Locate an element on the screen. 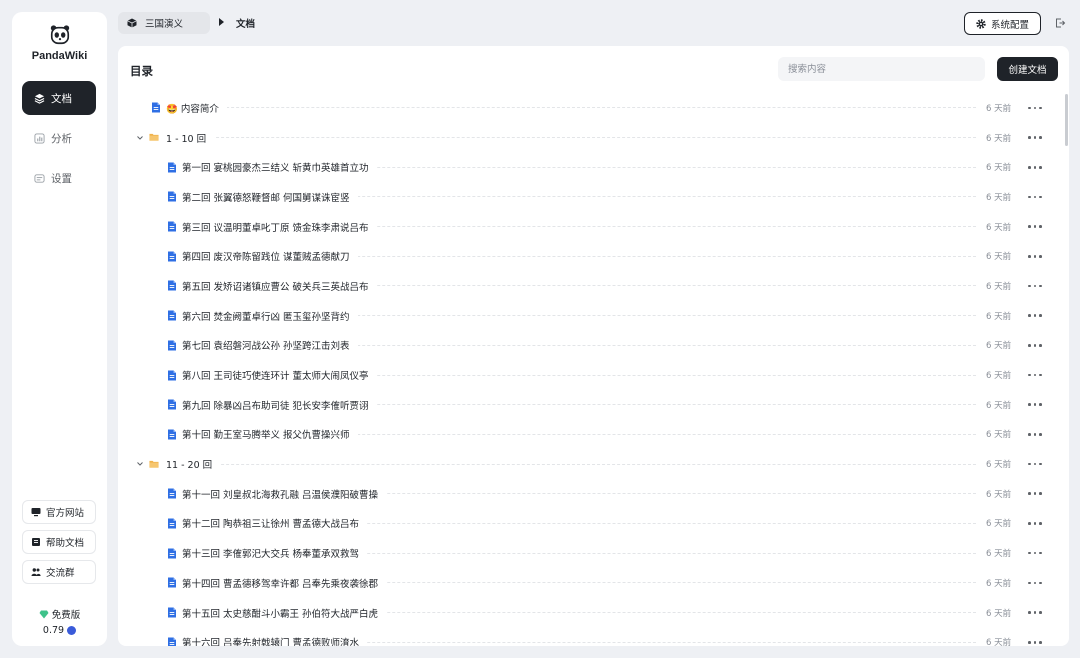  version-badge-icon is located at coordinates (72, 630).